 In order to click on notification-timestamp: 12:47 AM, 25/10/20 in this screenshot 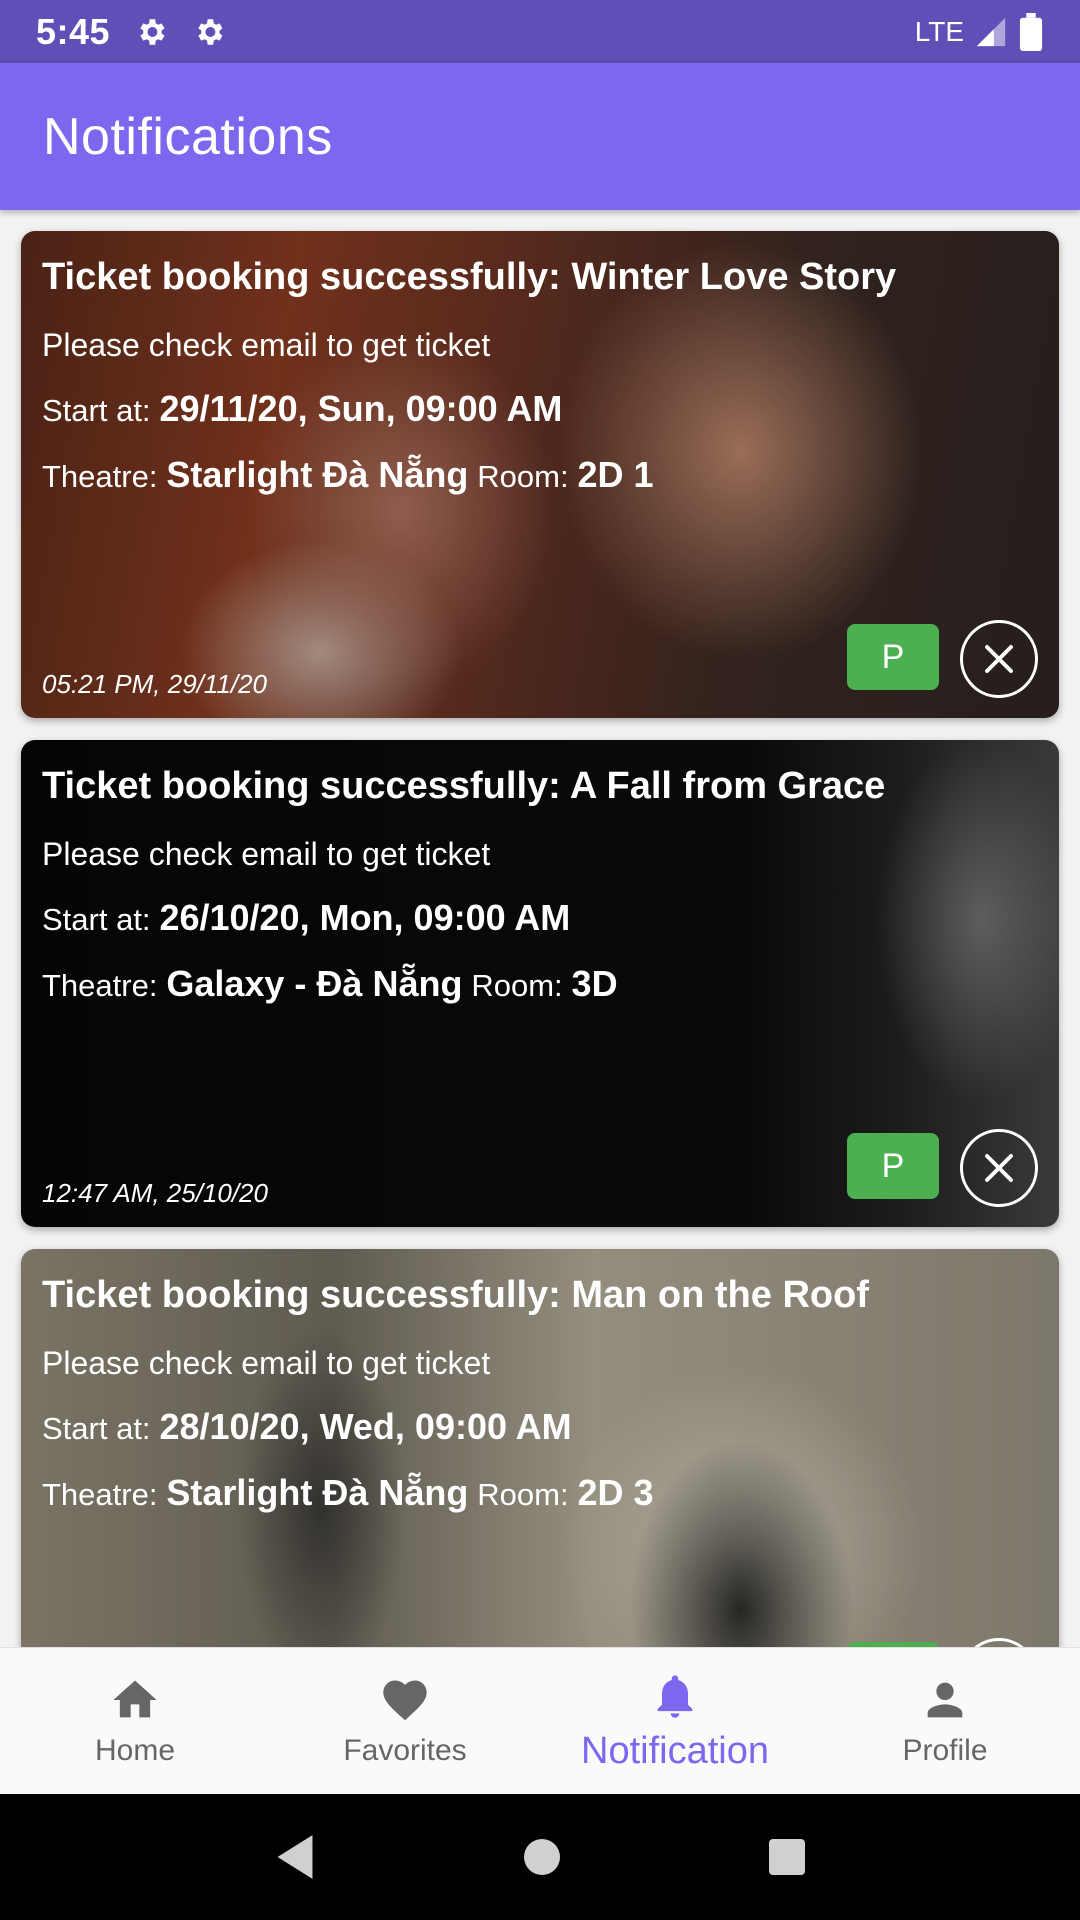, I will do `click(155, 1193)`.